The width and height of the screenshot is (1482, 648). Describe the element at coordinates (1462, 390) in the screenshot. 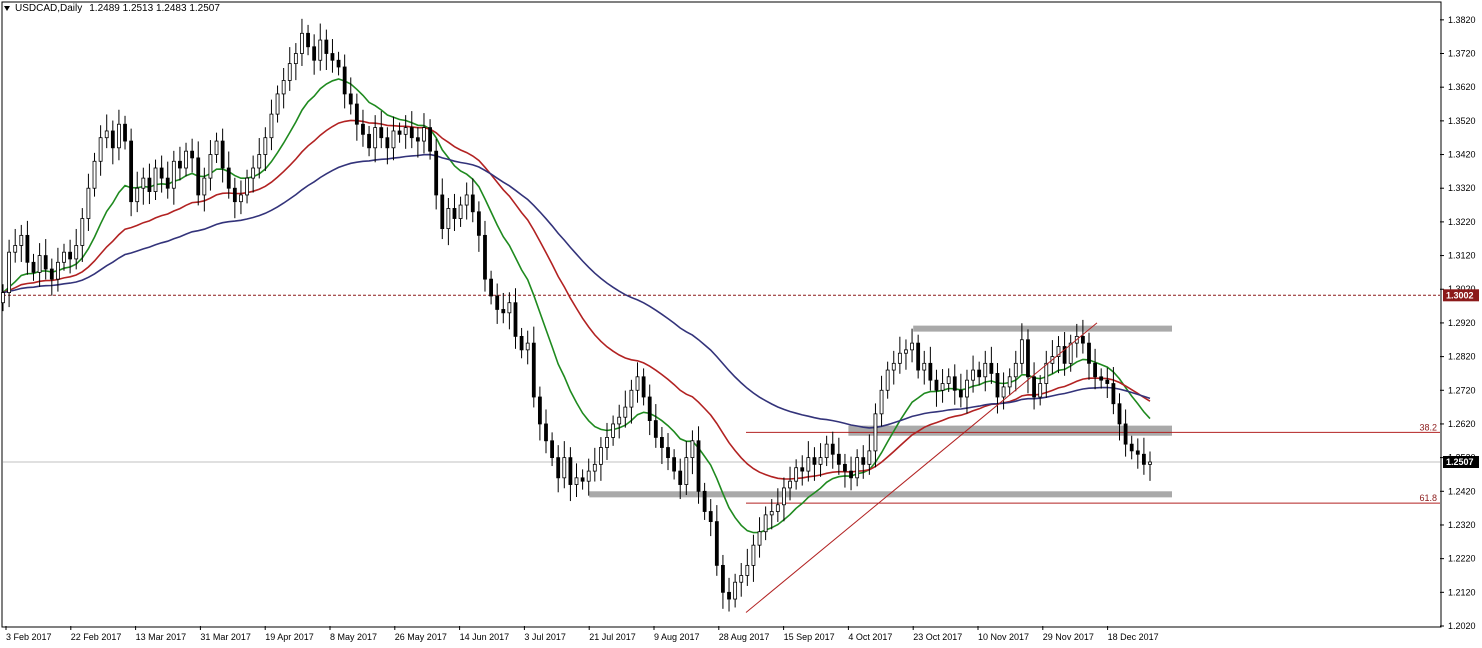

I see `y-tick-label: 1.2720` at that location.